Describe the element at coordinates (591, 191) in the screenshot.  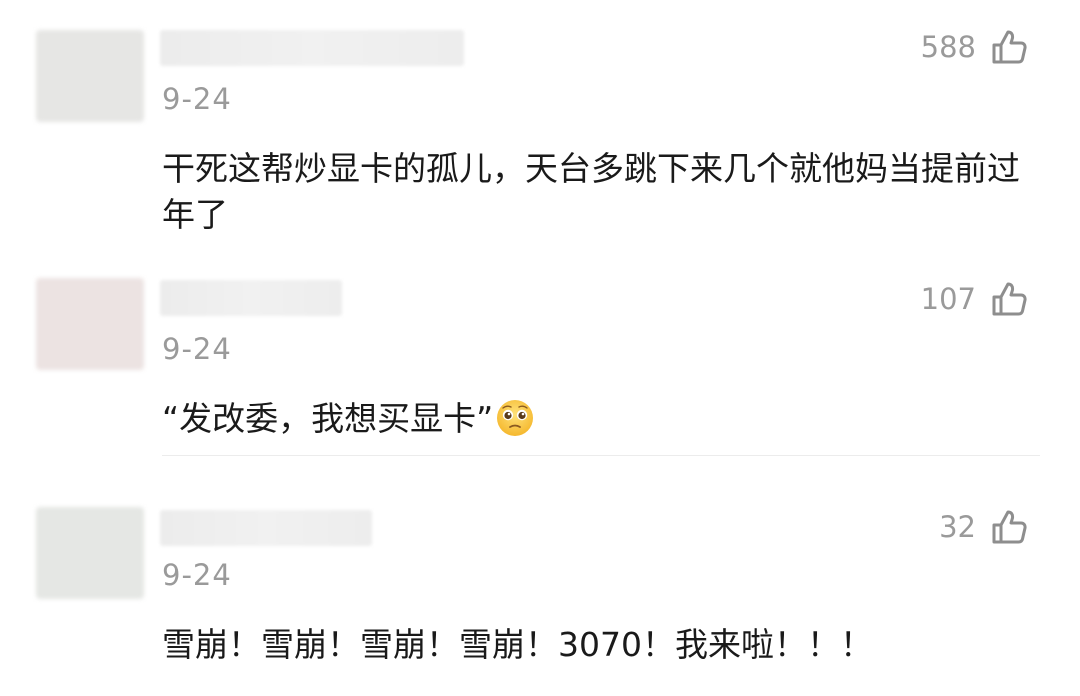
I see `comment-text: 干死这帮炒显卡的孤儿，天台多跳下来几个就他妈当提前过年了` at that location.